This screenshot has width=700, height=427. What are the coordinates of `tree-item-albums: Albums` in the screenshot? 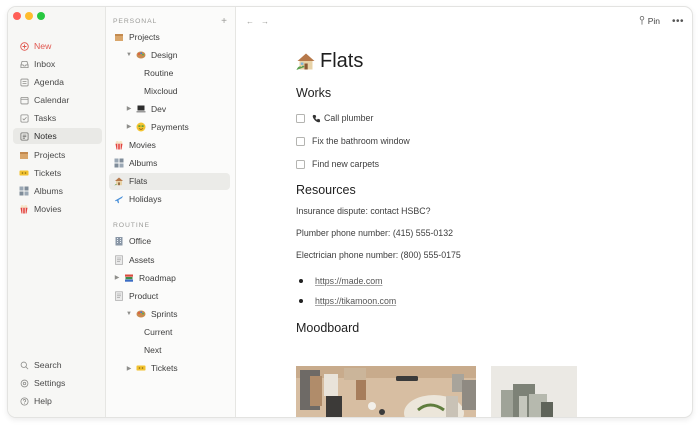 It's located at (169, 163).